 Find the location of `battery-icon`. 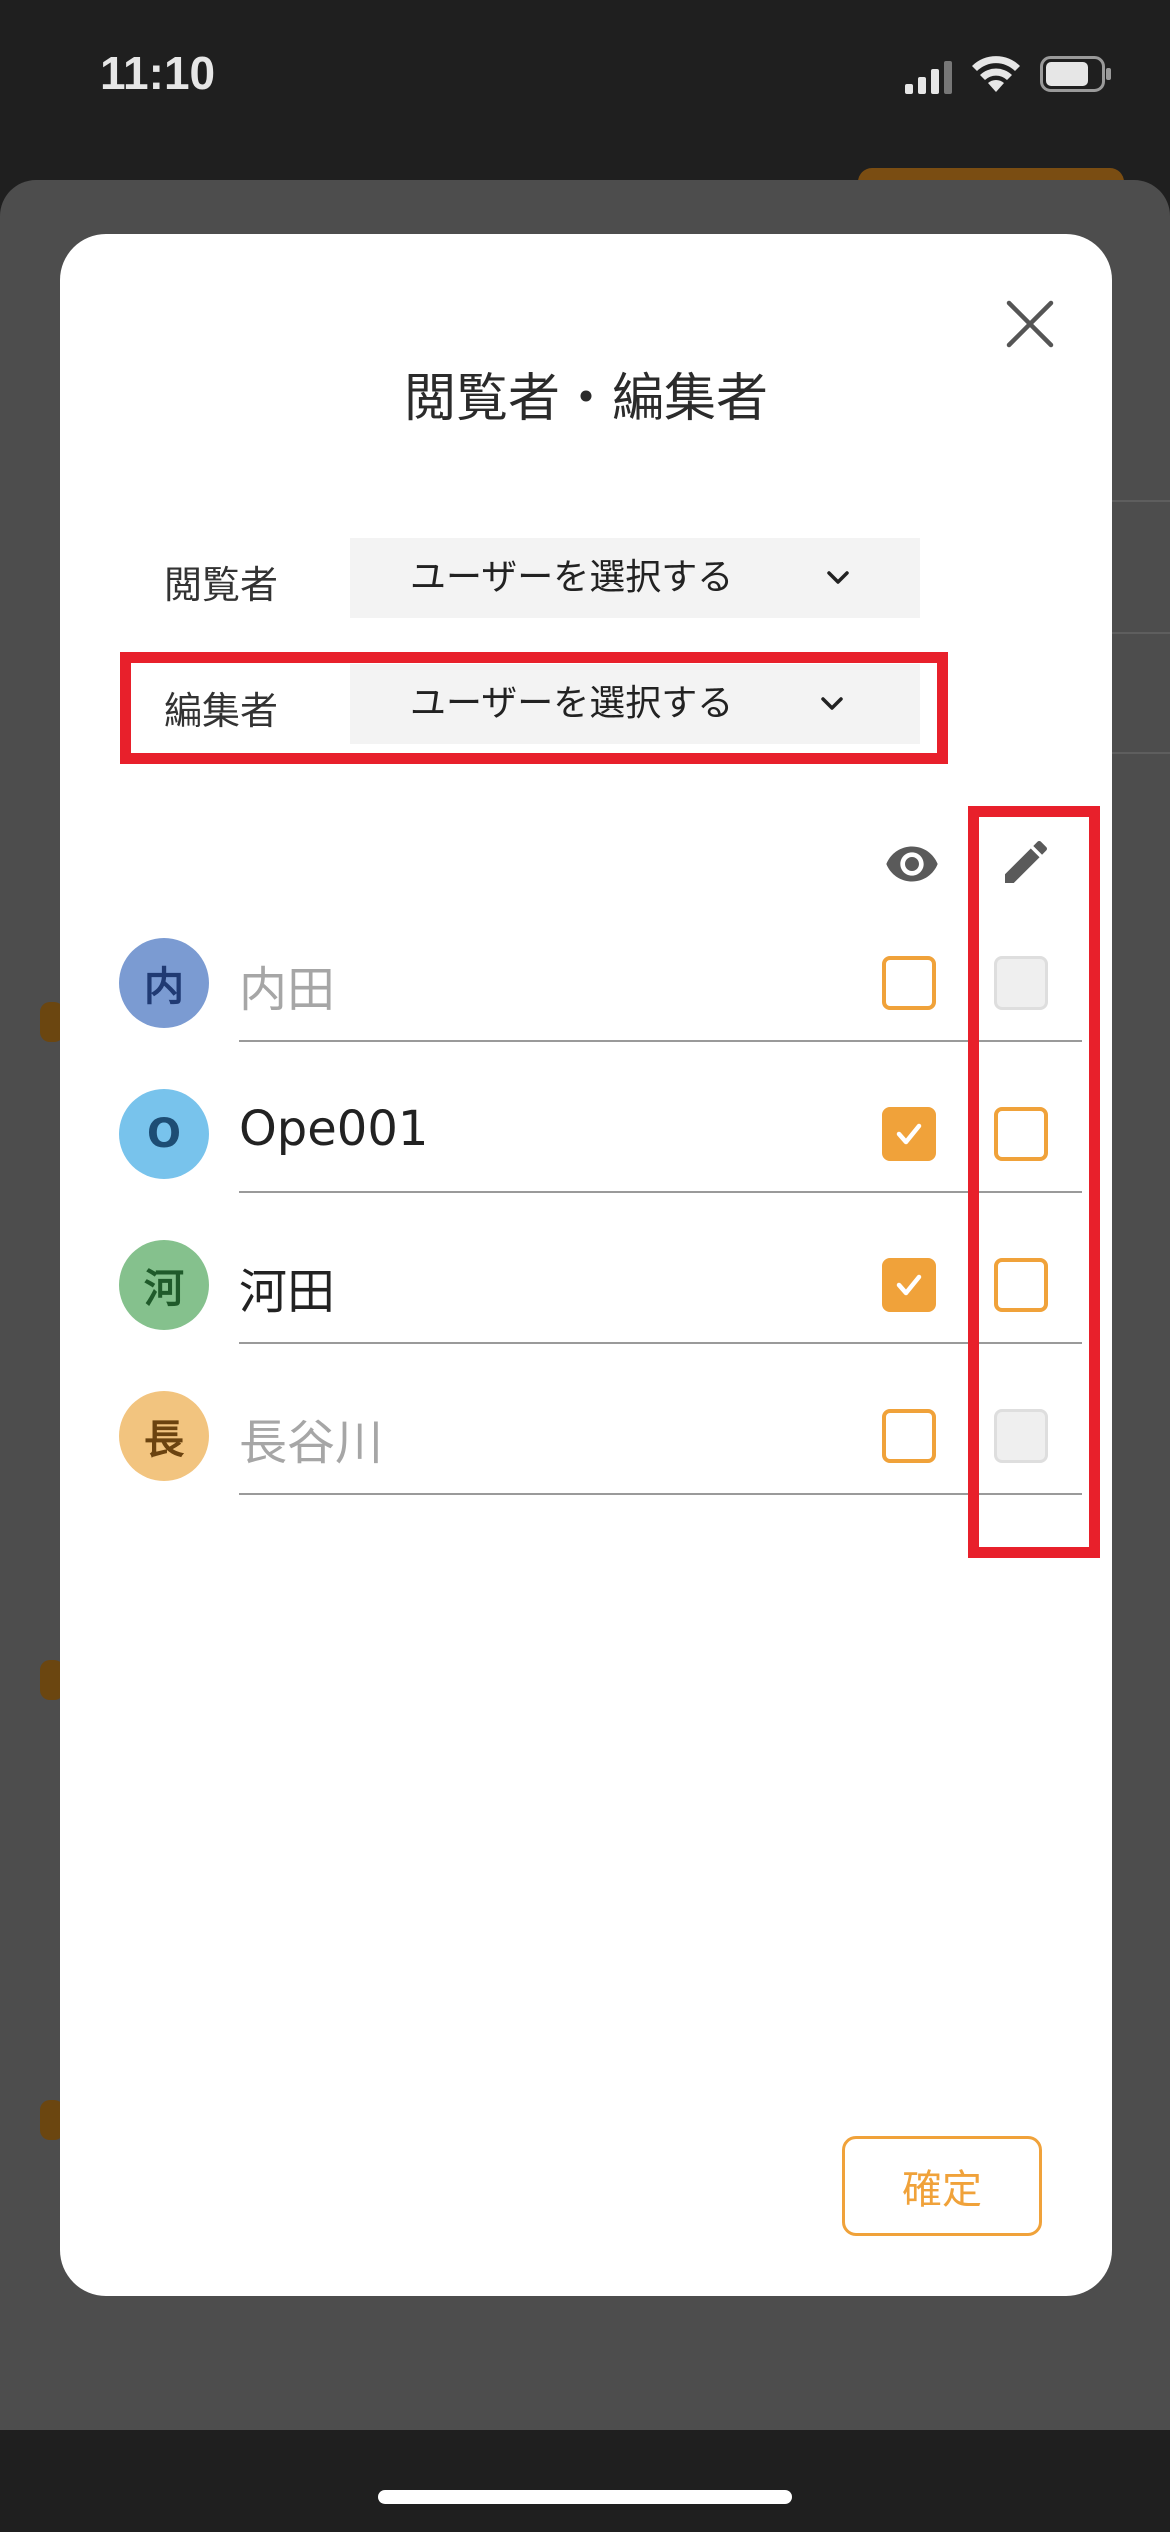

battery-icon is located at coordinates (1075, 74).